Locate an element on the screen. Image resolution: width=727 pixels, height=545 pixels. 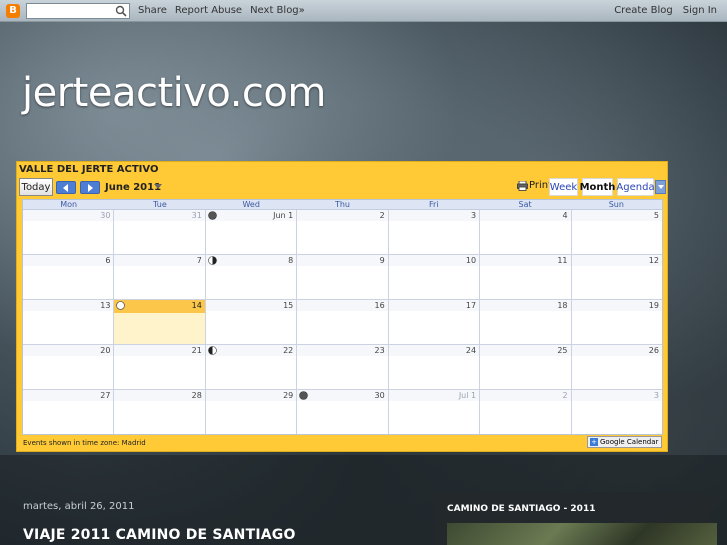
day-number: 26 is located at coordinates (653, 350).